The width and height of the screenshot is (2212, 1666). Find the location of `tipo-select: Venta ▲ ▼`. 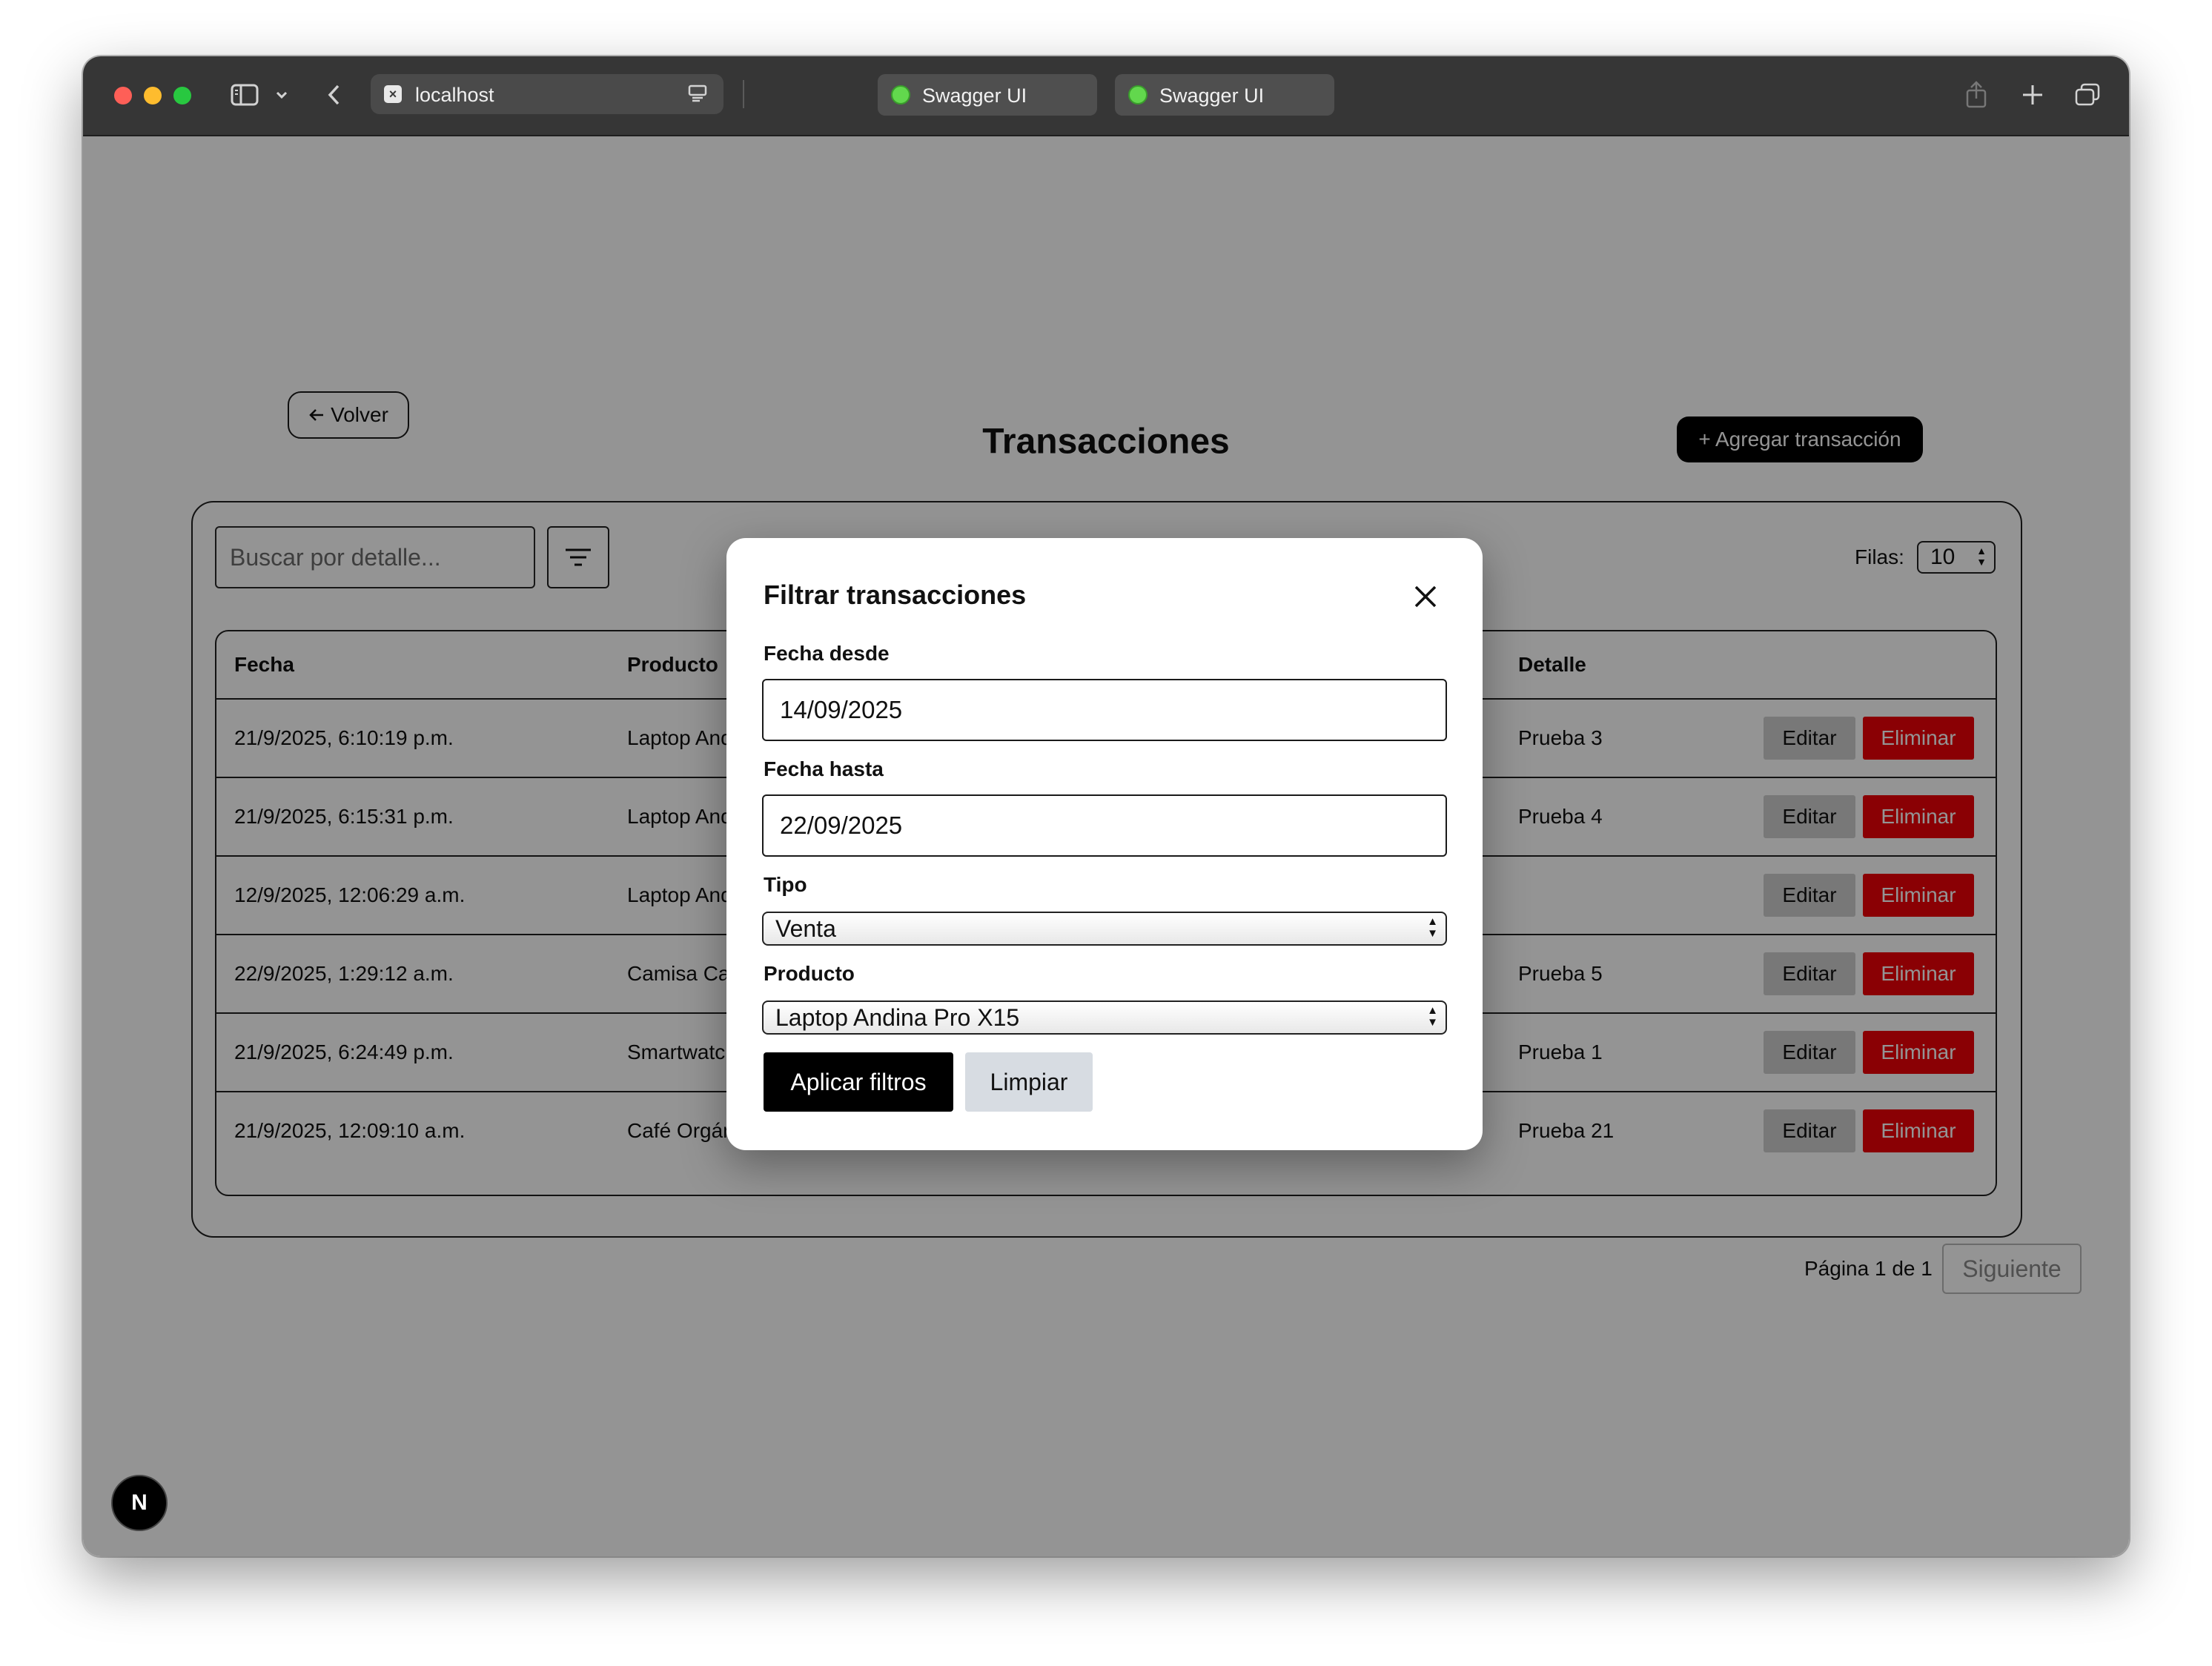

tipo-select: Venta ▲ ▼ is located at coordinates (1104, 929).